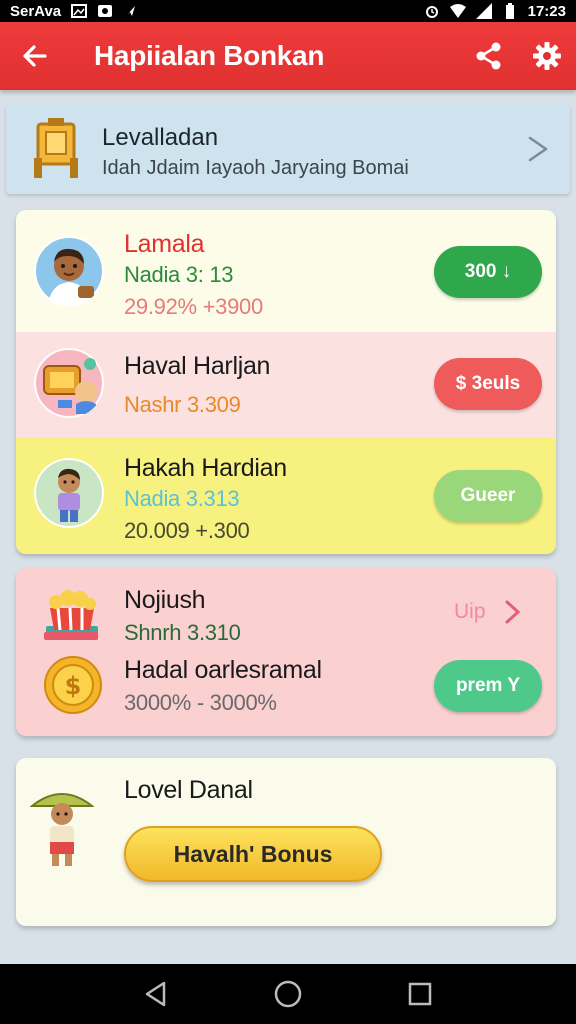  What do you see at coordinates (56, 148) in the screenshot?
I see `signpost-icon` at bounding box center [56, 148].